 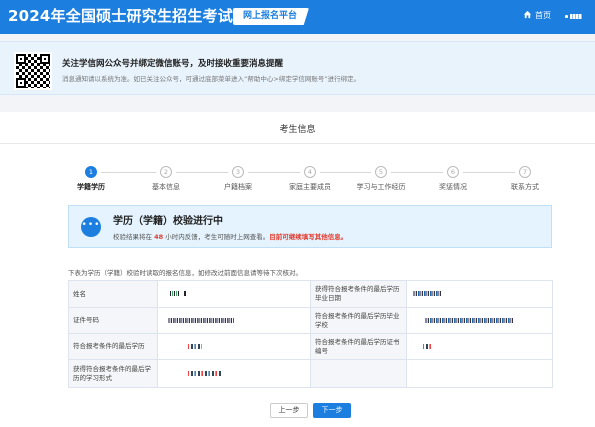 What do you see at coordinates (166, 179) in the screenshot?
I see `step-2: 2 基本信息` at bounding box center [166, 179].